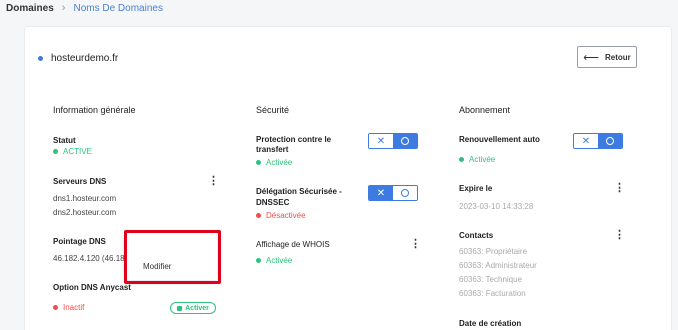 The image size is (678, 330). Describe the element at coordinates (286, 215) in the screenshot. I see `dnssec-status-text: Désactivée` at that location.